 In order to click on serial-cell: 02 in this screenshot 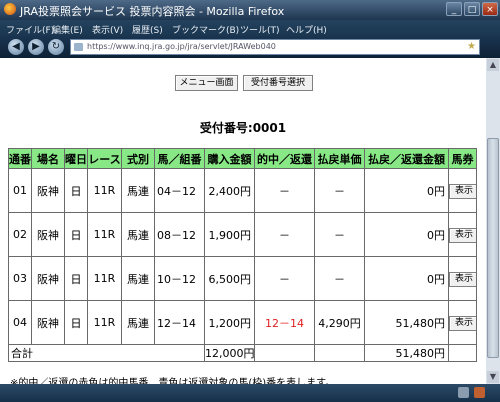, I will do `click(20, 234)`.